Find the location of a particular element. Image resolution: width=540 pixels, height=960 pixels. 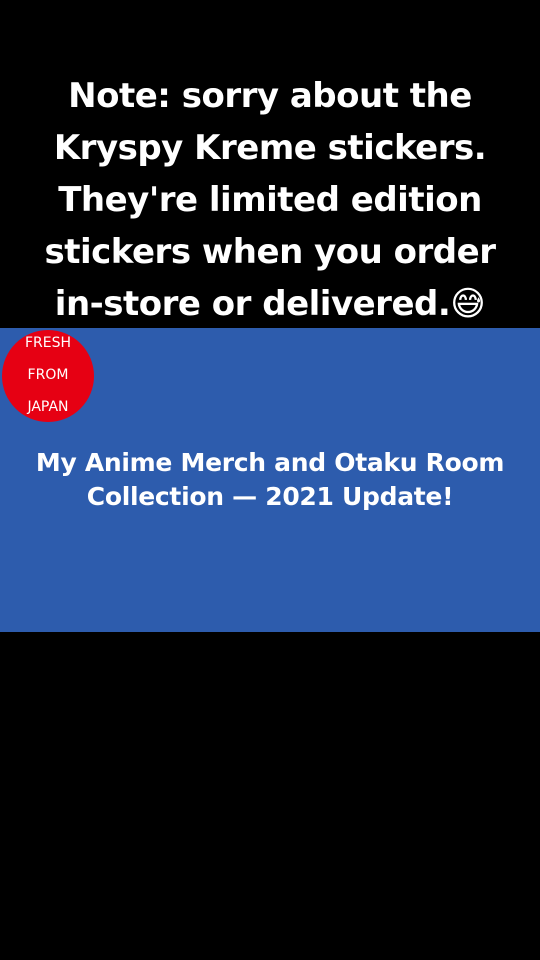

caption-line: They're limited edition is located at coordinates (270, 200).